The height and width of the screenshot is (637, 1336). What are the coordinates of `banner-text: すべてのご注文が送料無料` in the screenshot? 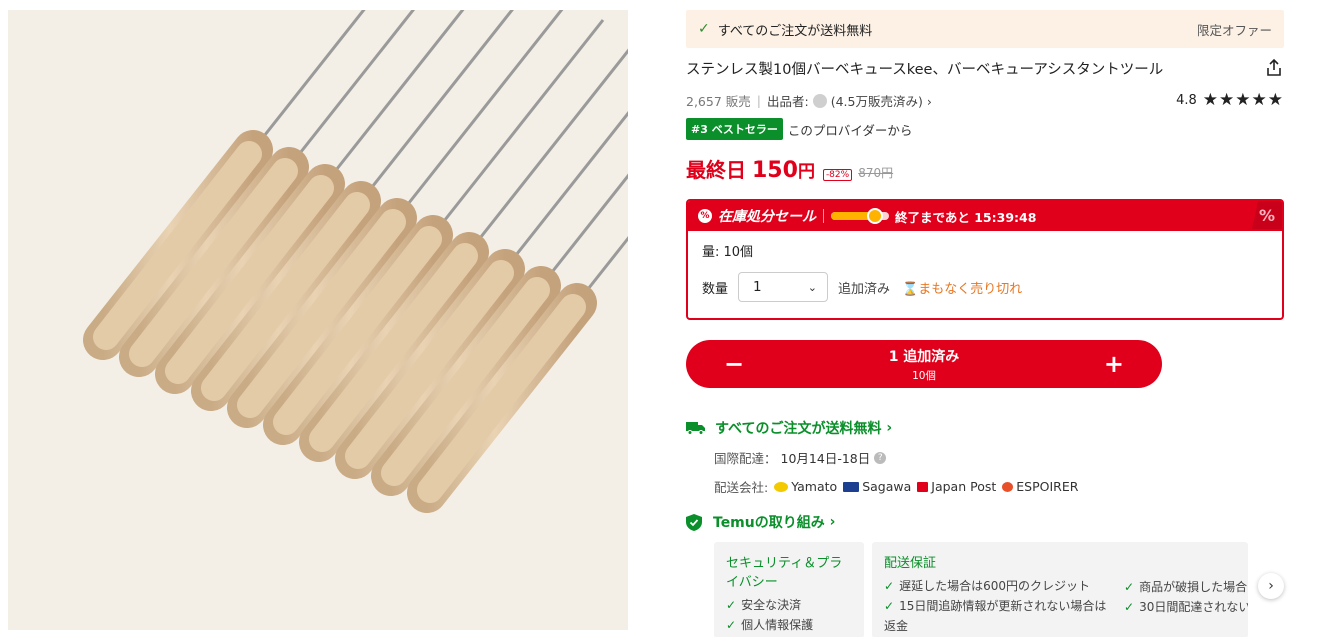 It's located at (795, 31).